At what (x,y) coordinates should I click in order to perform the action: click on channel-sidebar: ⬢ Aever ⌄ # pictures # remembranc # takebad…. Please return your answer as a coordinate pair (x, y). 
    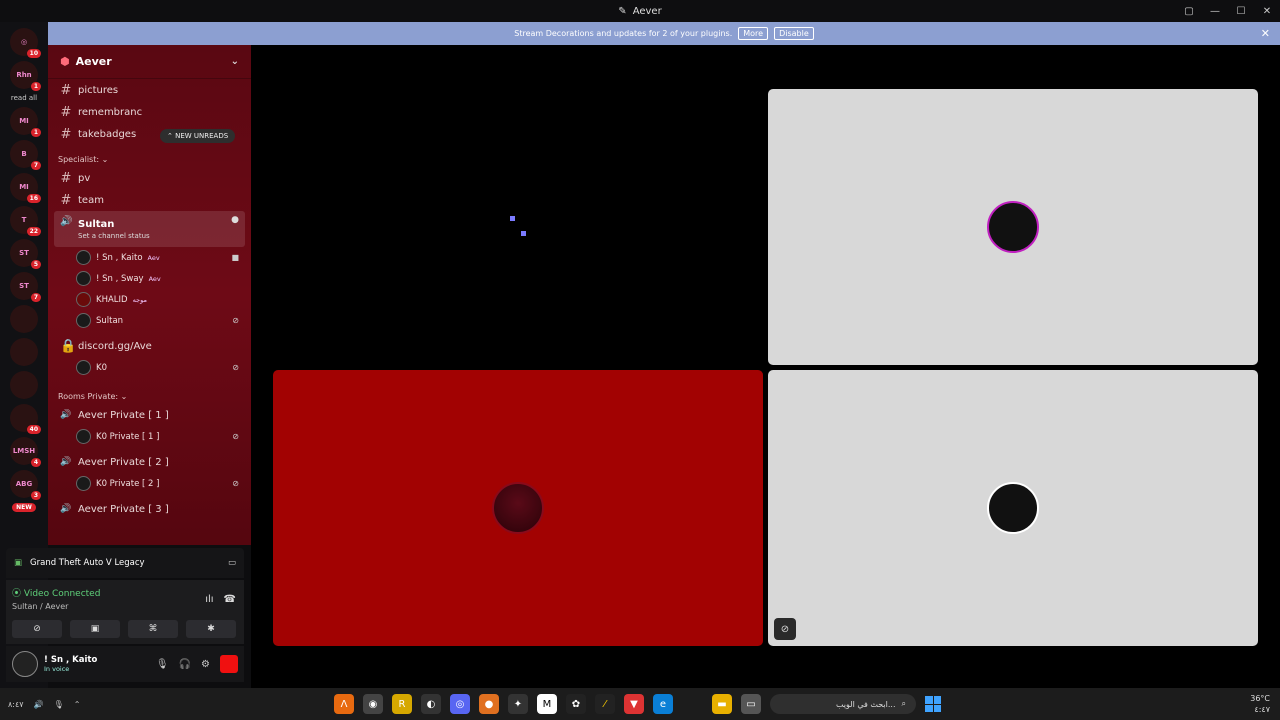
    Looking at the image, I should click on (149, 295).